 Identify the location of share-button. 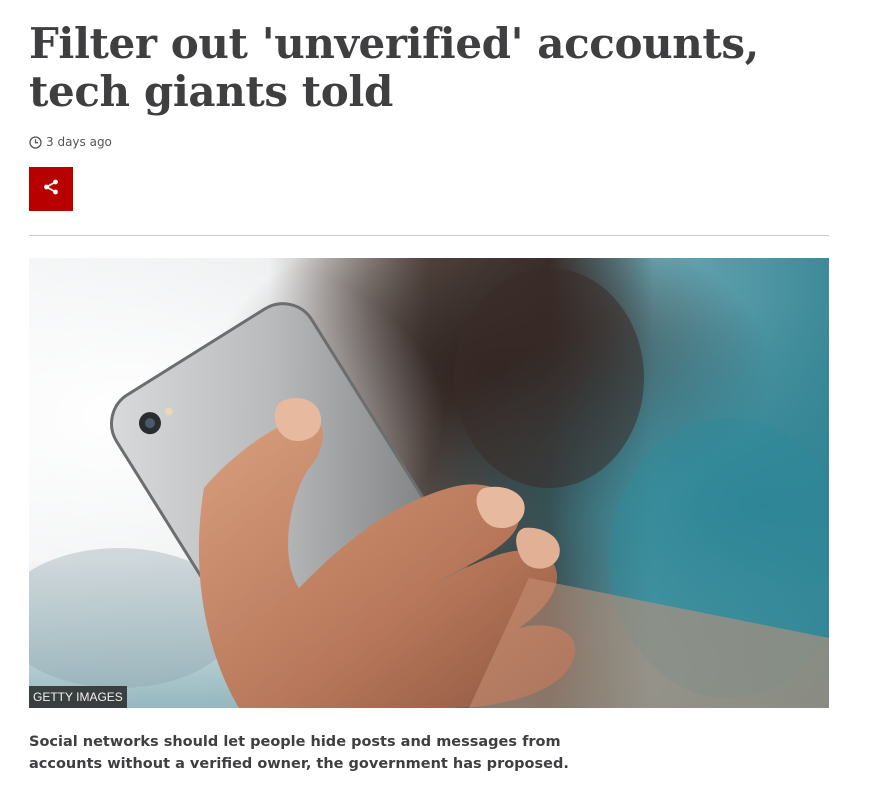
(51, 189).